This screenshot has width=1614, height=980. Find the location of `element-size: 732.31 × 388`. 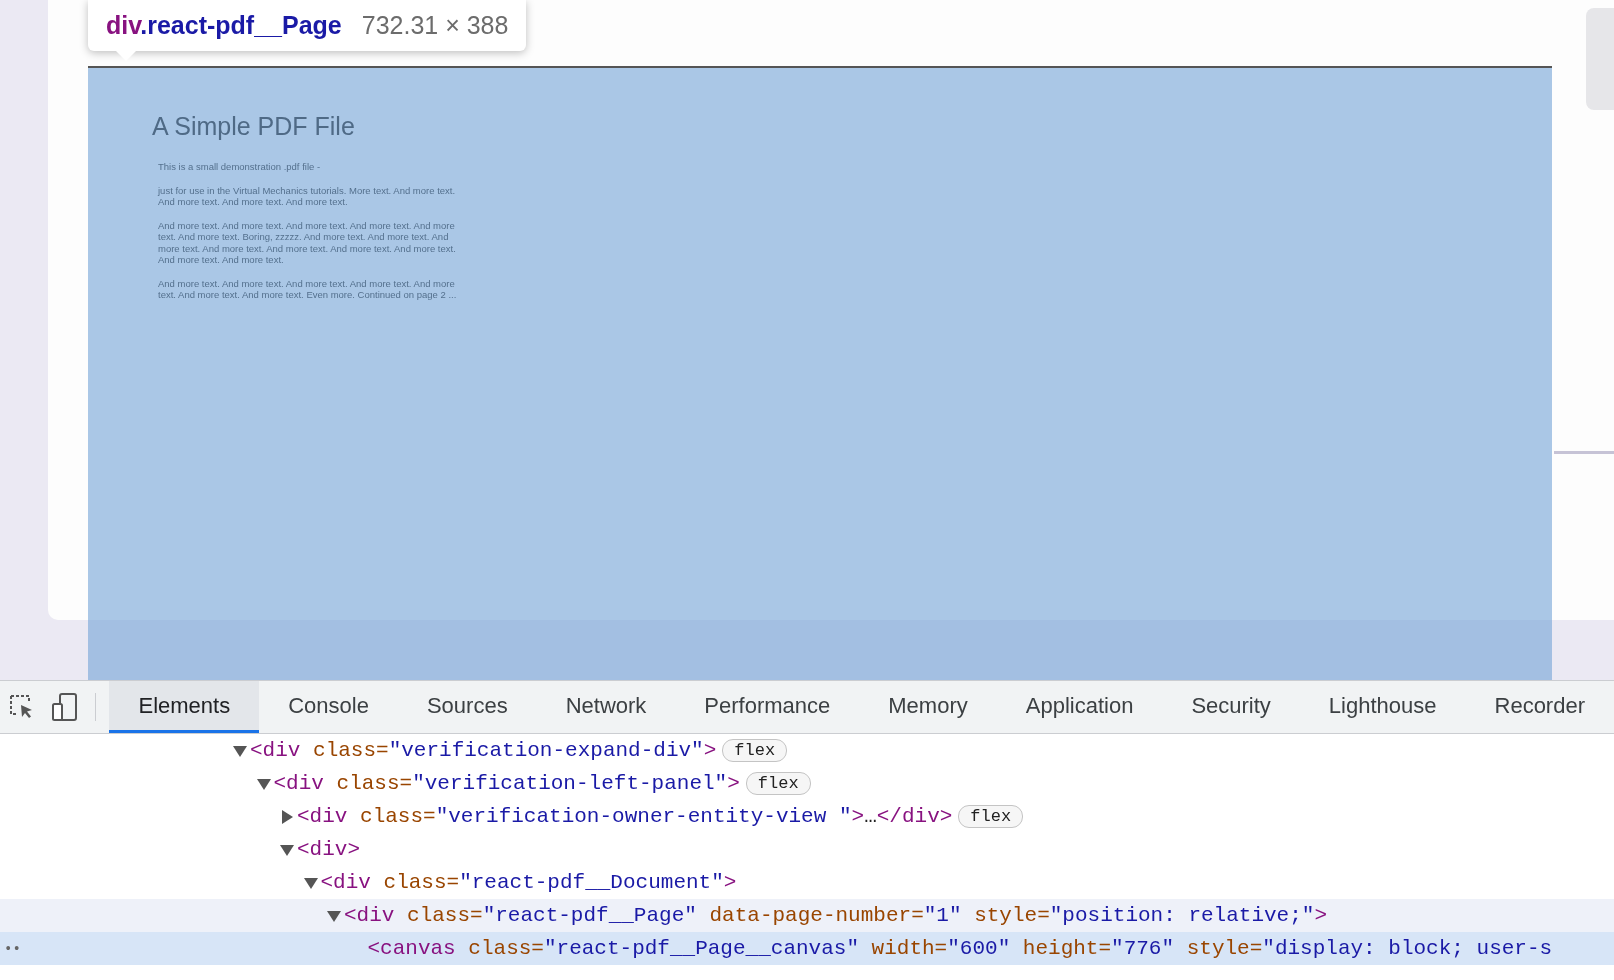

element-size: 732.31 × 388 is located at coordinates (435, 25).